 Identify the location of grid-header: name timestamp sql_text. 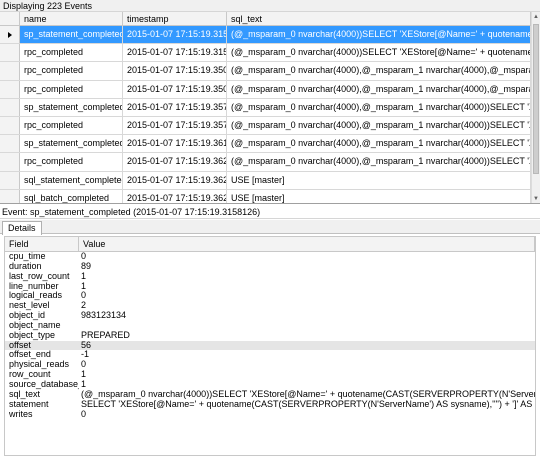
(265, 19).